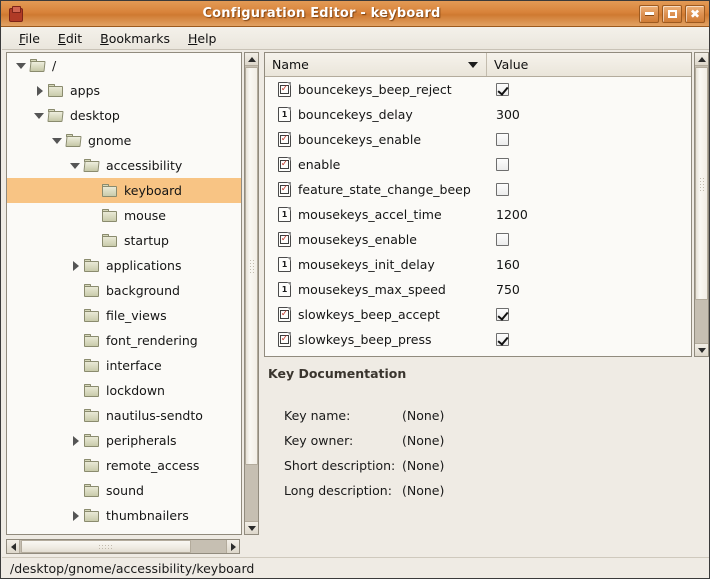 The height and width of the screenshot is (579, 710). What do you see at coordinates (701, 349) in the screenshot?
I see `list-scroll-down-button` at bounding box center [701, 349].